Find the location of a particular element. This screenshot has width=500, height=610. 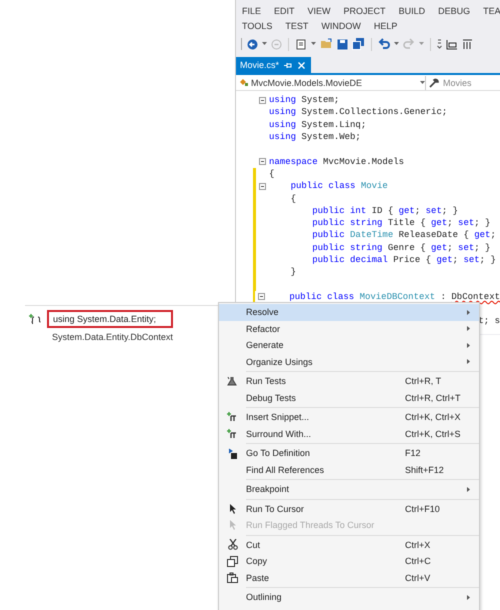

undo-icon is located at coordinates (384, 44).